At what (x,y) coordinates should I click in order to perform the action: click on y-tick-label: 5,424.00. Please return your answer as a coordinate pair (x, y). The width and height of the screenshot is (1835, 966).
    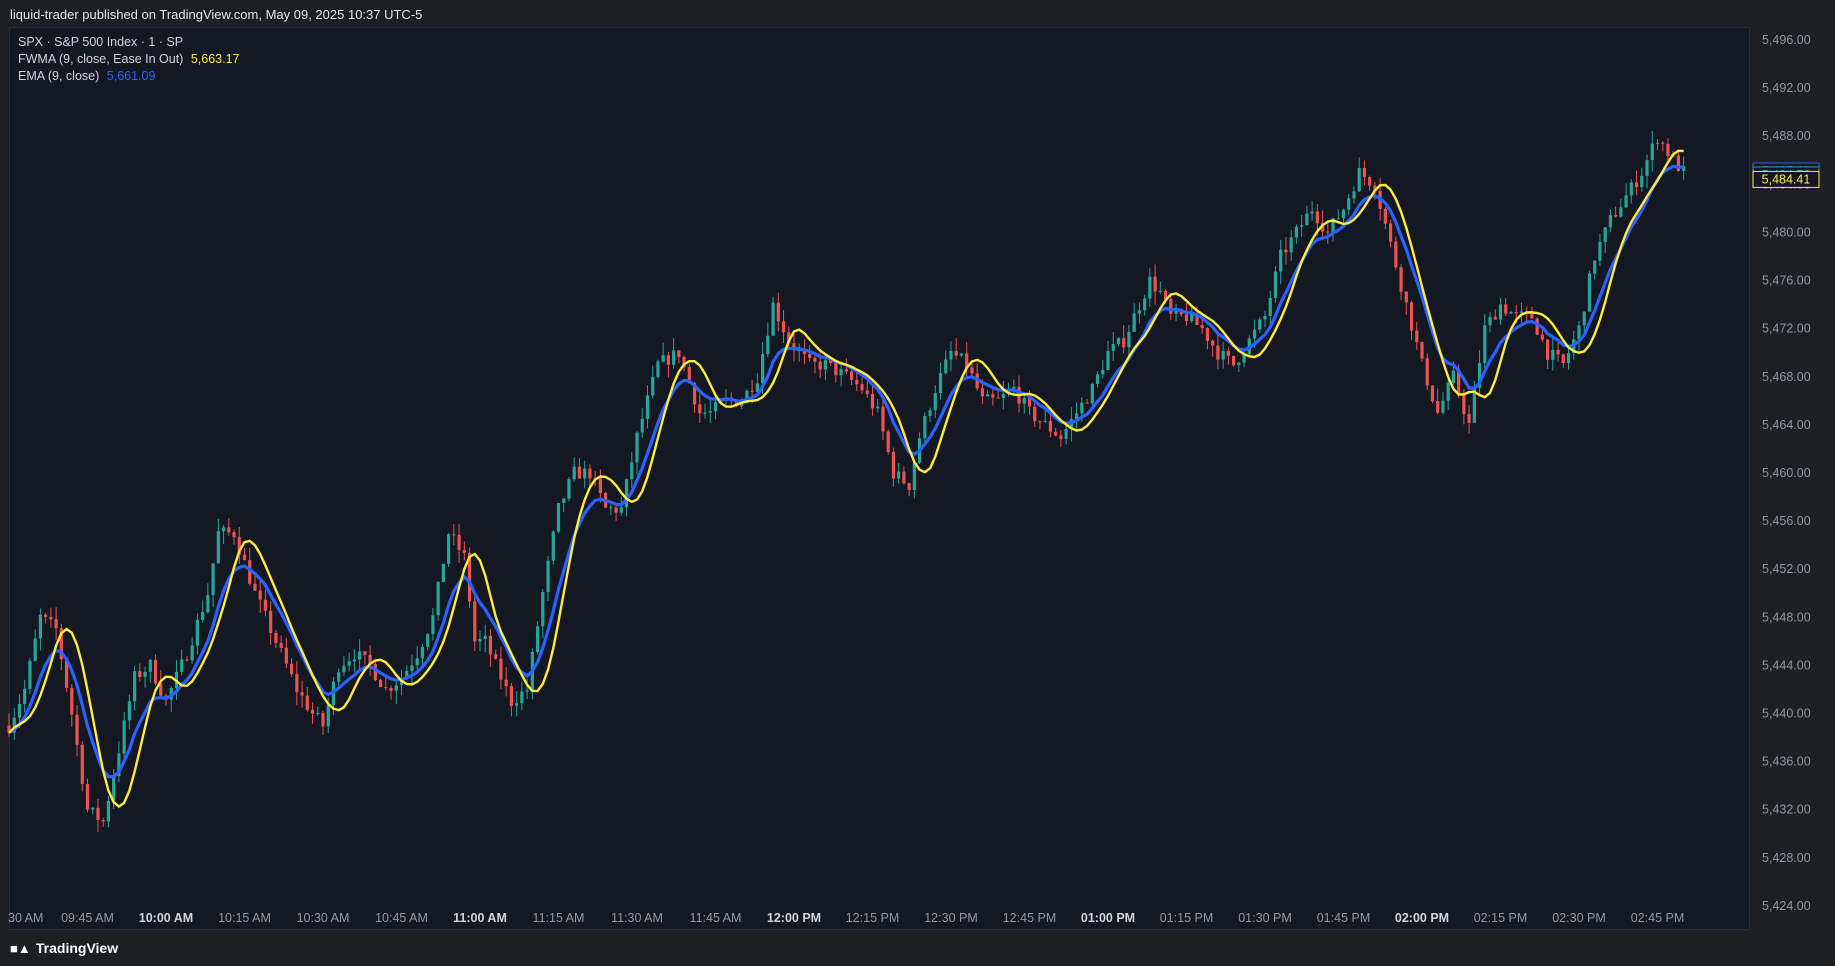
    Looking at the image, I should click on (1786, 906).